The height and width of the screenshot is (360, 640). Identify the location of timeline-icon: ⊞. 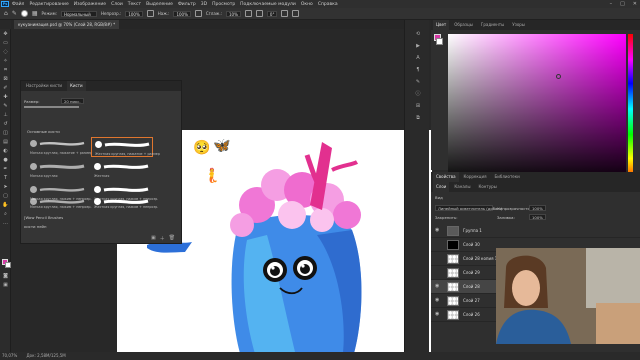
(418, 106).